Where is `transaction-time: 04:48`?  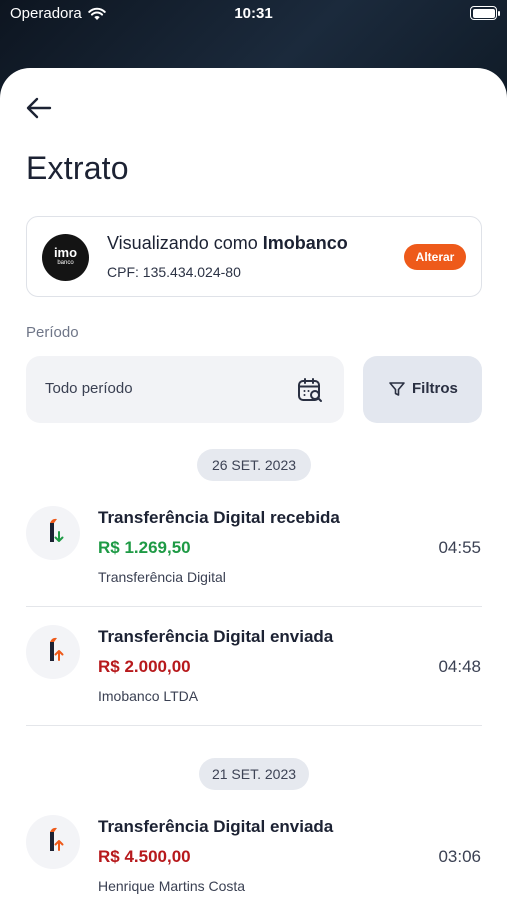
transaction-time: 04:48 is located at coordinates (459, 666).